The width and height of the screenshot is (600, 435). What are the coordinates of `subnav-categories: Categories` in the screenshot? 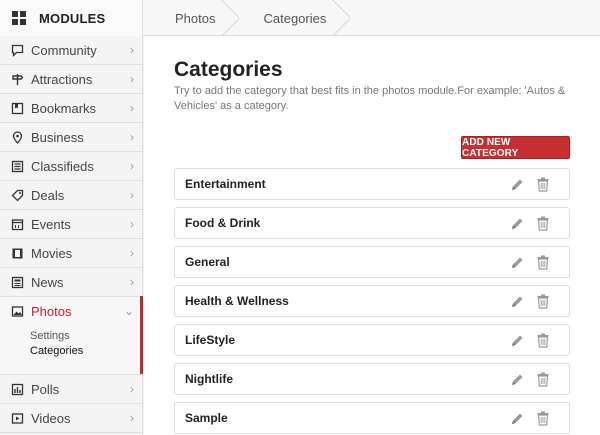 It's located at (86, 351).